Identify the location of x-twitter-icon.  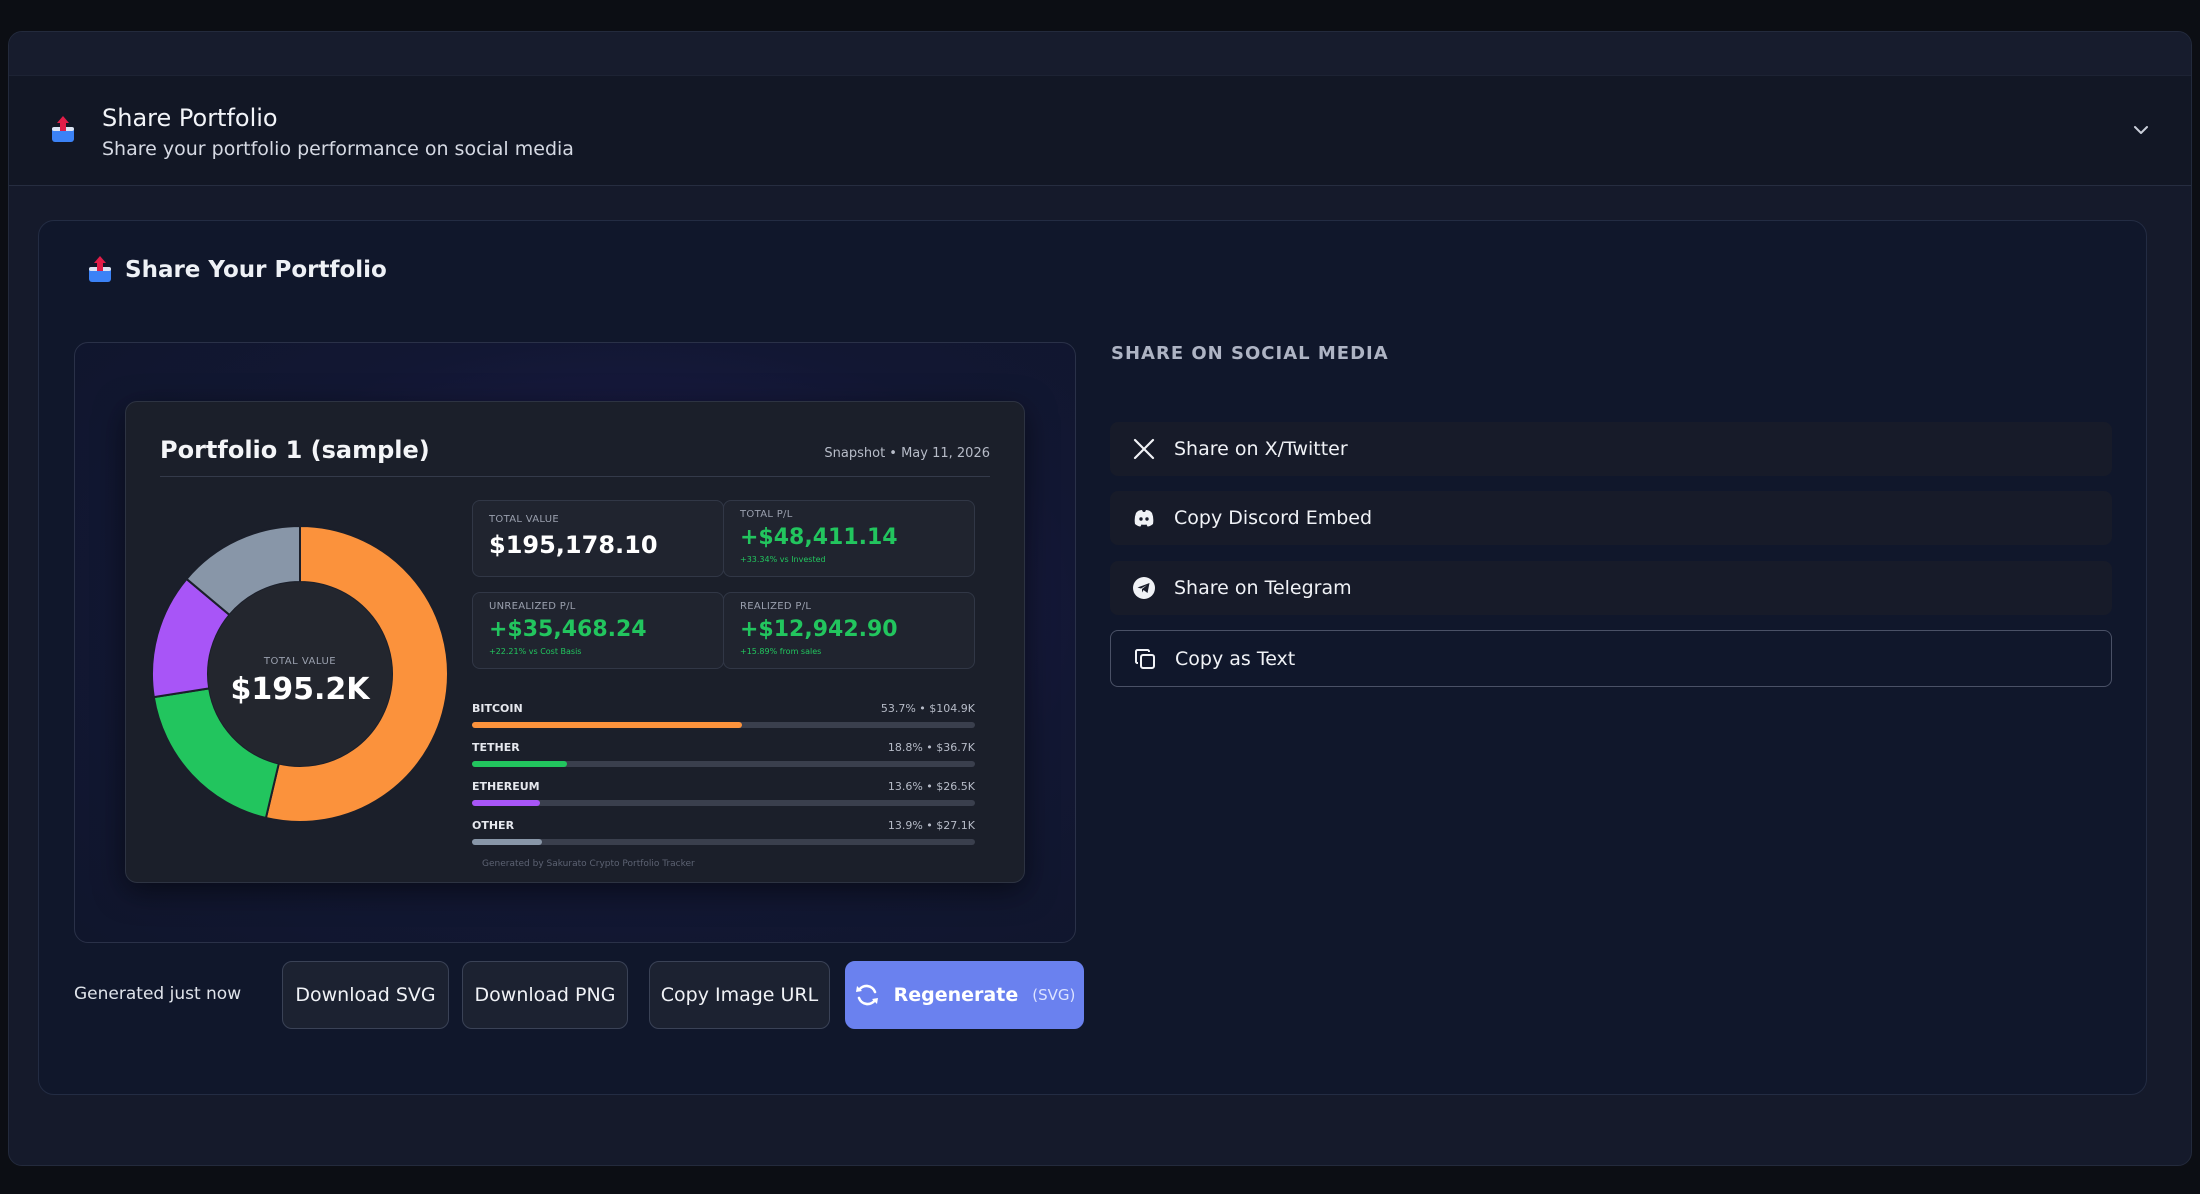
(1144, 449).